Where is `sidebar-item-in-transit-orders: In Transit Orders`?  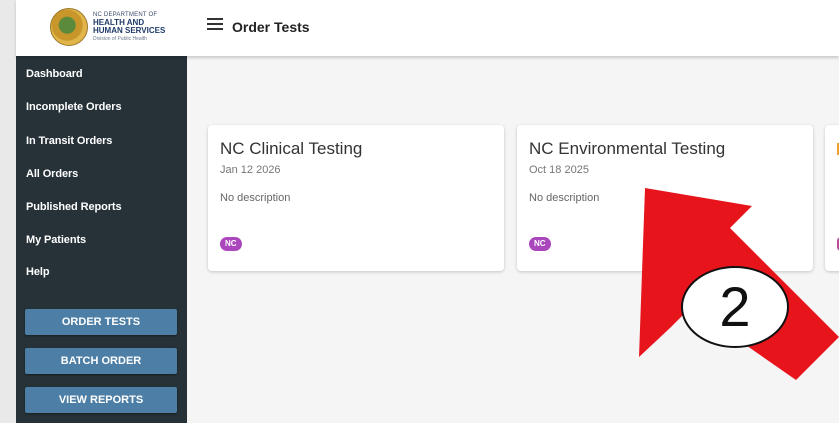
sidebar-item-in-transit-orders: In Transit Orders is located at coordinates (69, 141).